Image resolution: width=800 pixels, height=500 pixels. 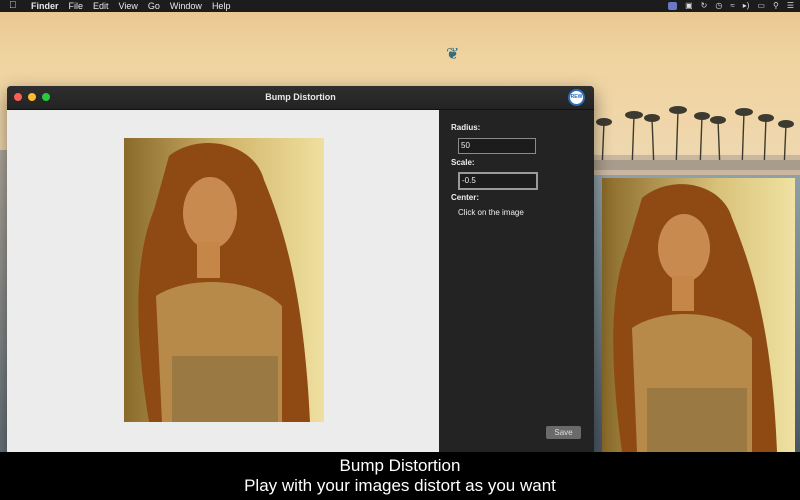 What do you see at coordinates (673, 6) in the screenshot?
I see `app-status-icon` at bounding box center [673, 6].